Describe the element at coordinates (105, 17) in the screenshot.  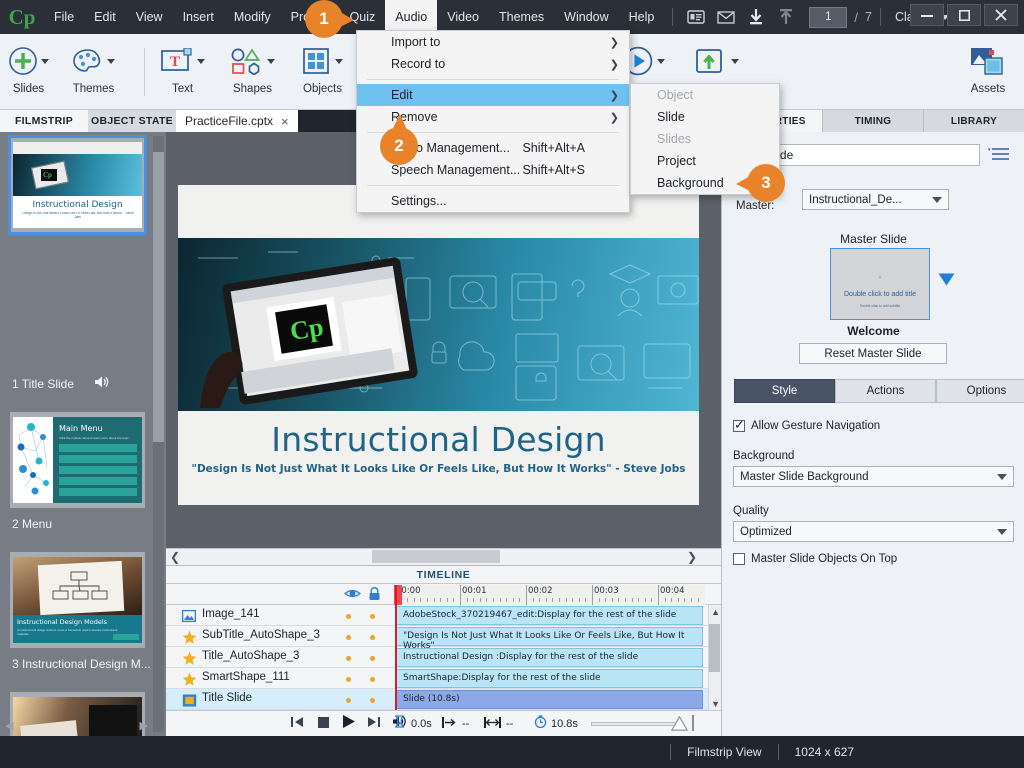
I see `menu-edit: Edit` at that location.